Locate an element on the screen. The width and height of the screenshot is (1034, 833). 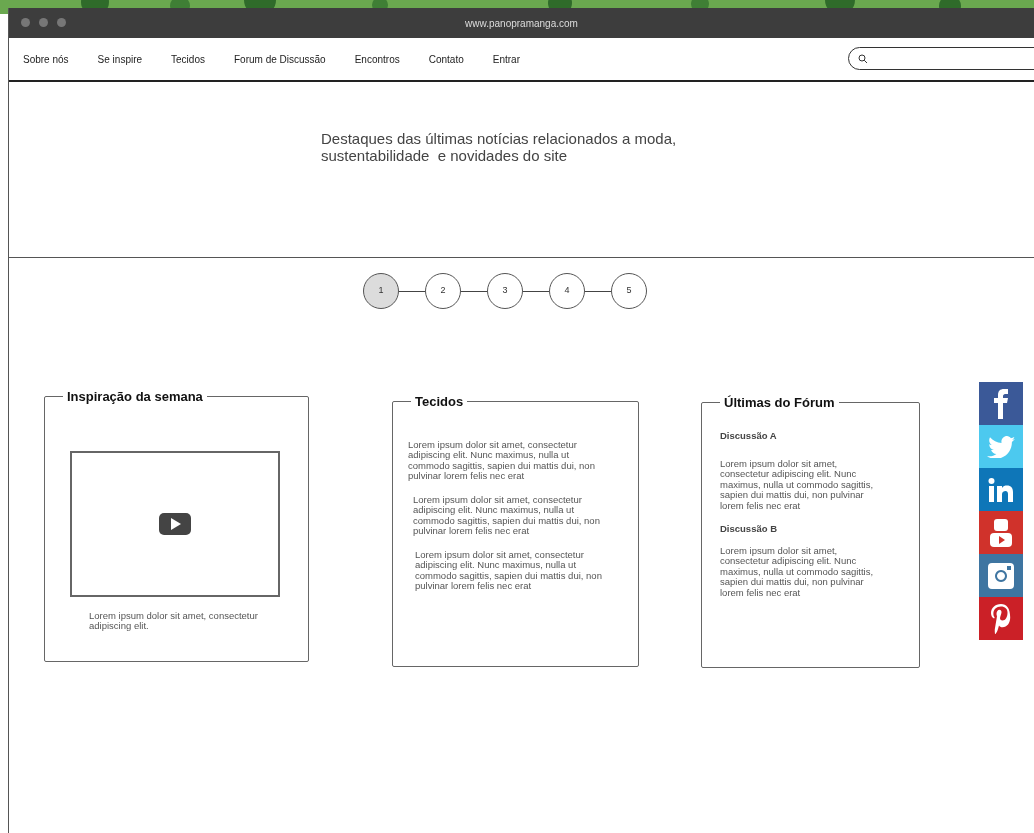
nav-link: Tecidos is located at coordinates (188, 59).